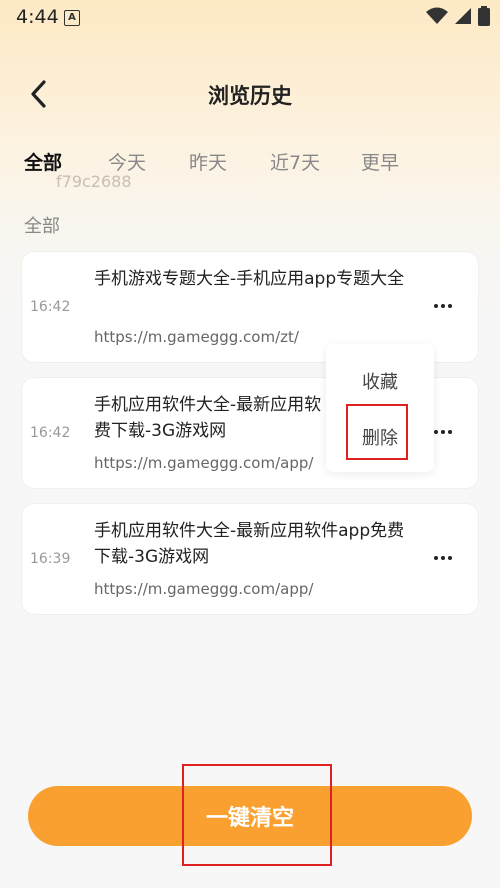  I want to click on tab-all: 全部, so click(43, 161).